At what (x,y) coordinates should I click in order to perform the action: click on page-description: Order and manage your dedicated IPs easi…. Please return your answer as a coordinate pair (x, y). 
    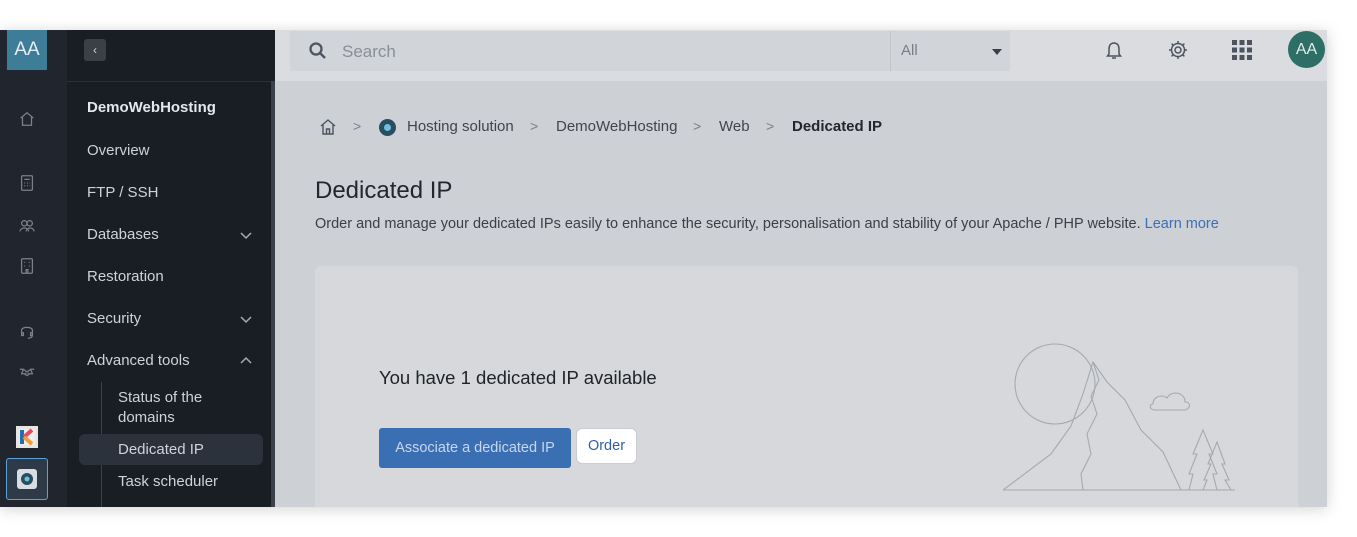
    Looking at the image, I should click on (767, 224).